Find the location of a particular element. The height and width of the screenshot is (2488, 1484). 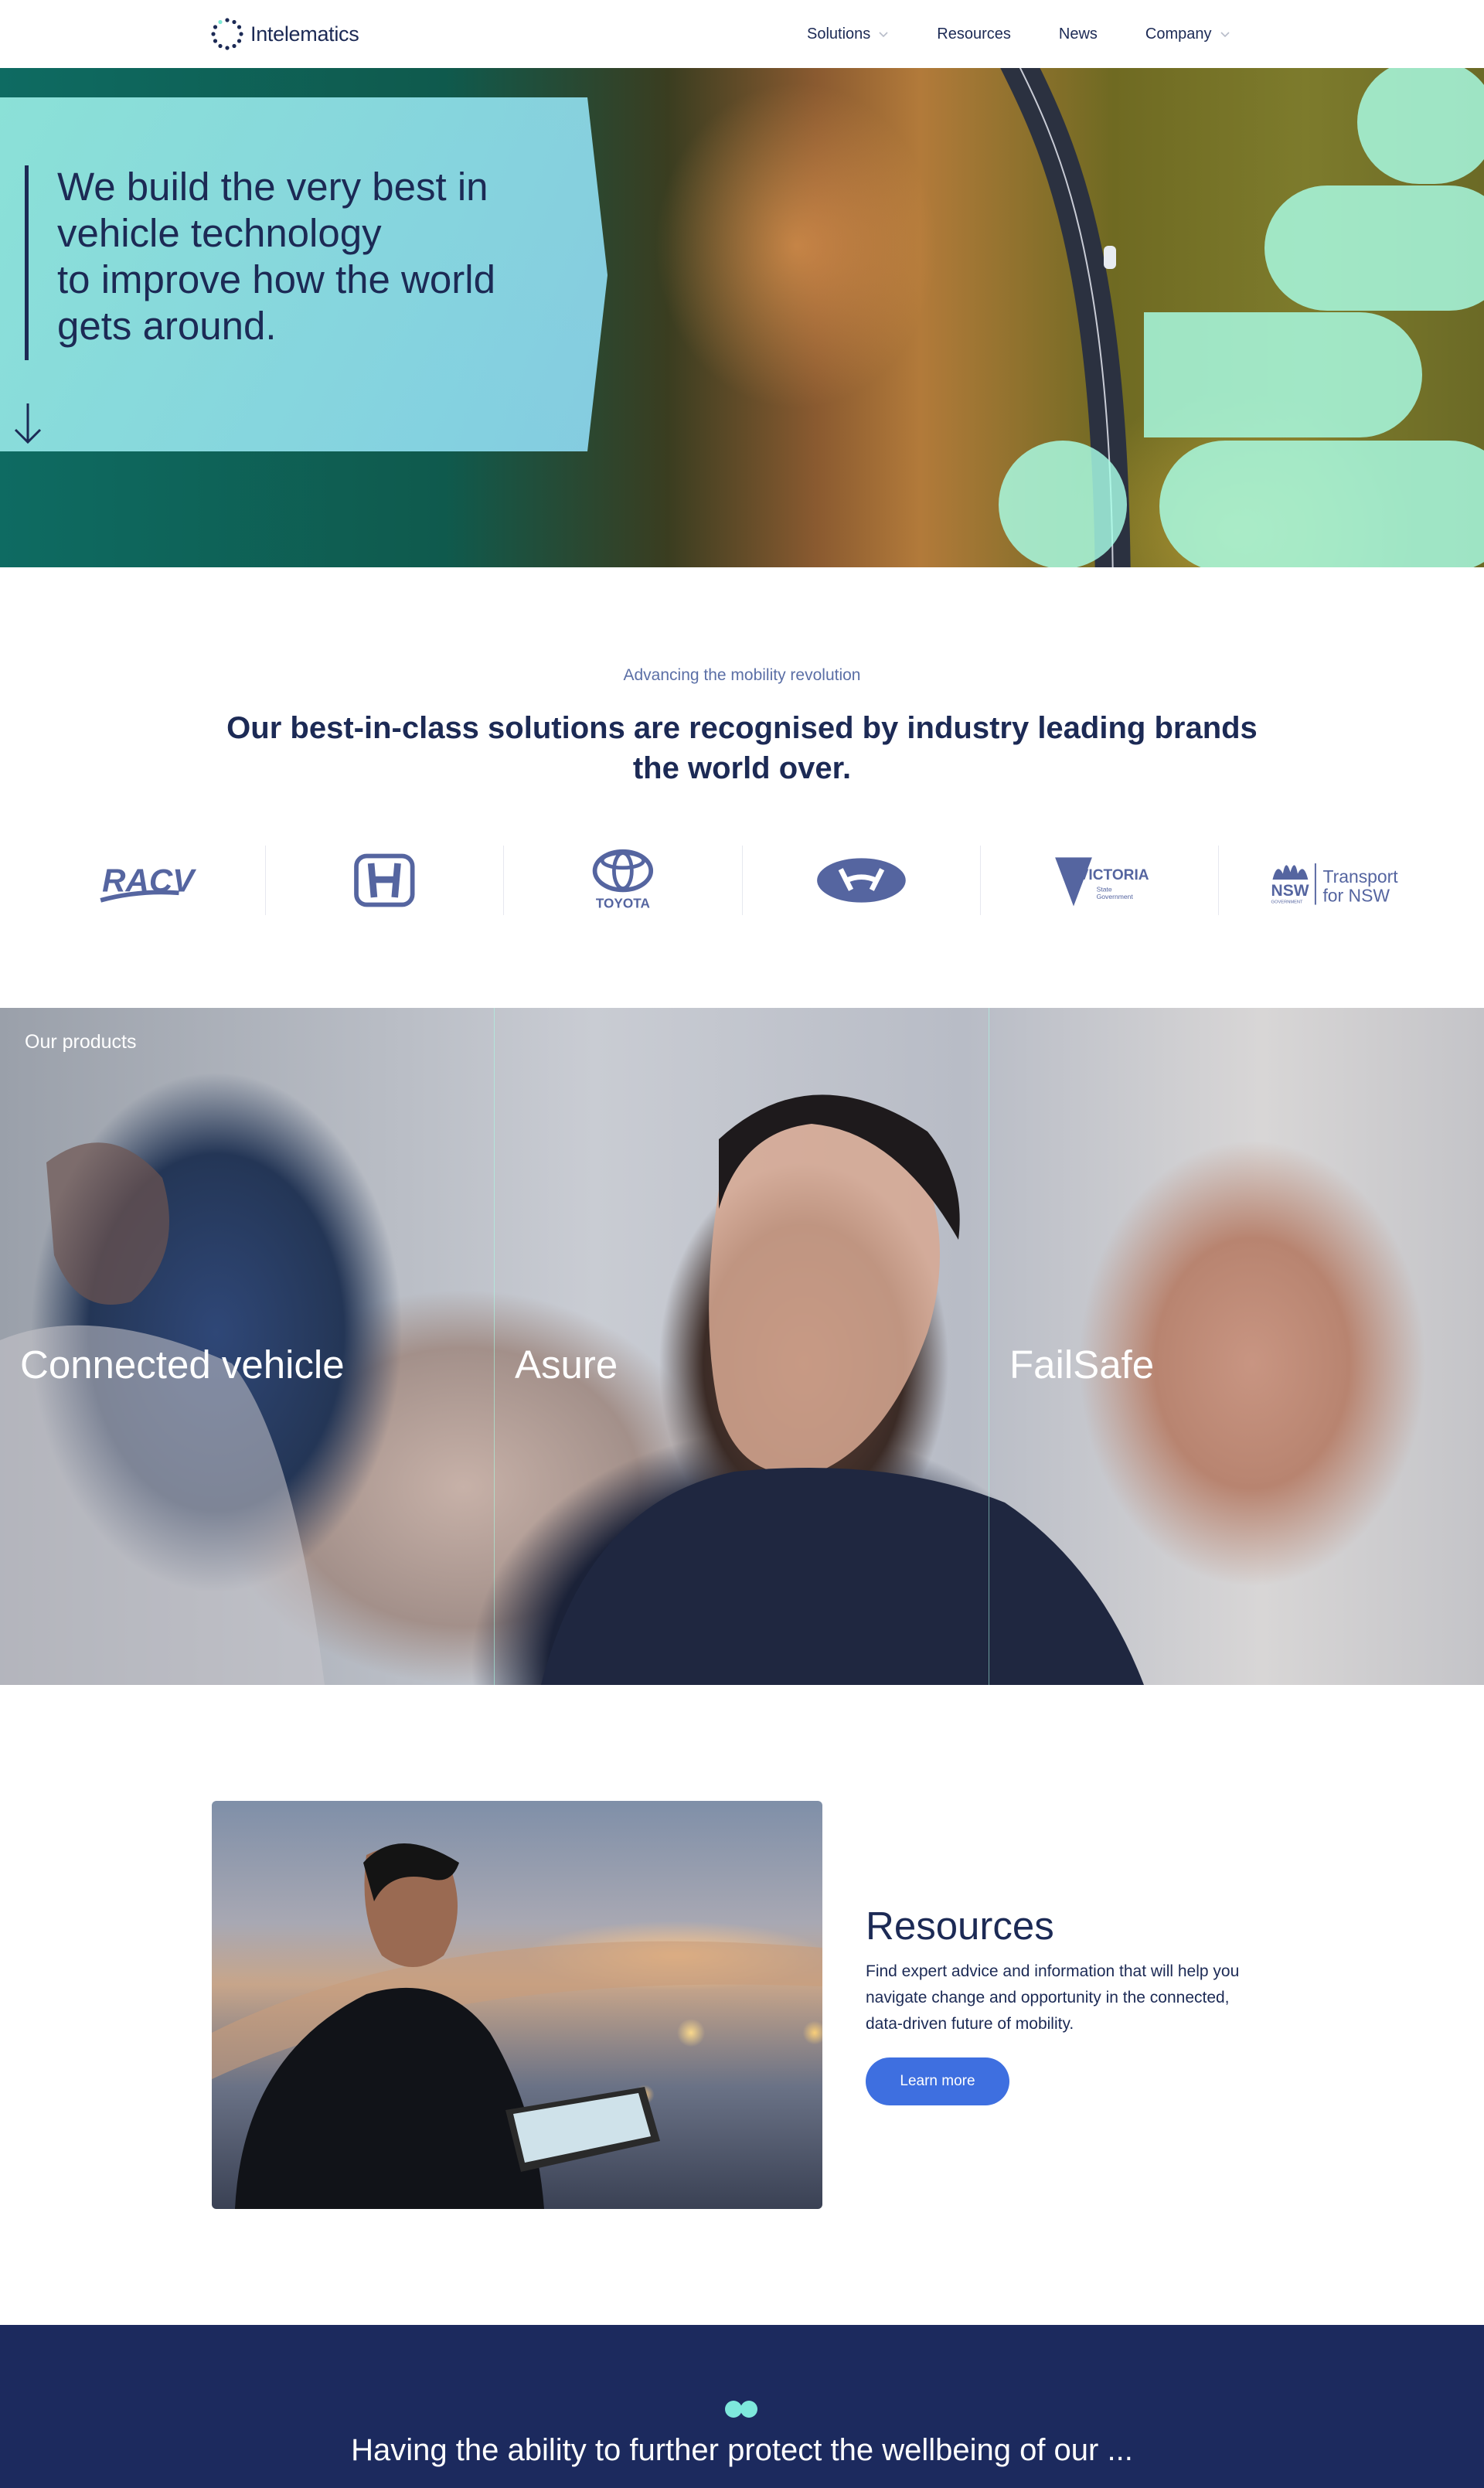

resources-title: Resources is located at coordinates (960, 1926).